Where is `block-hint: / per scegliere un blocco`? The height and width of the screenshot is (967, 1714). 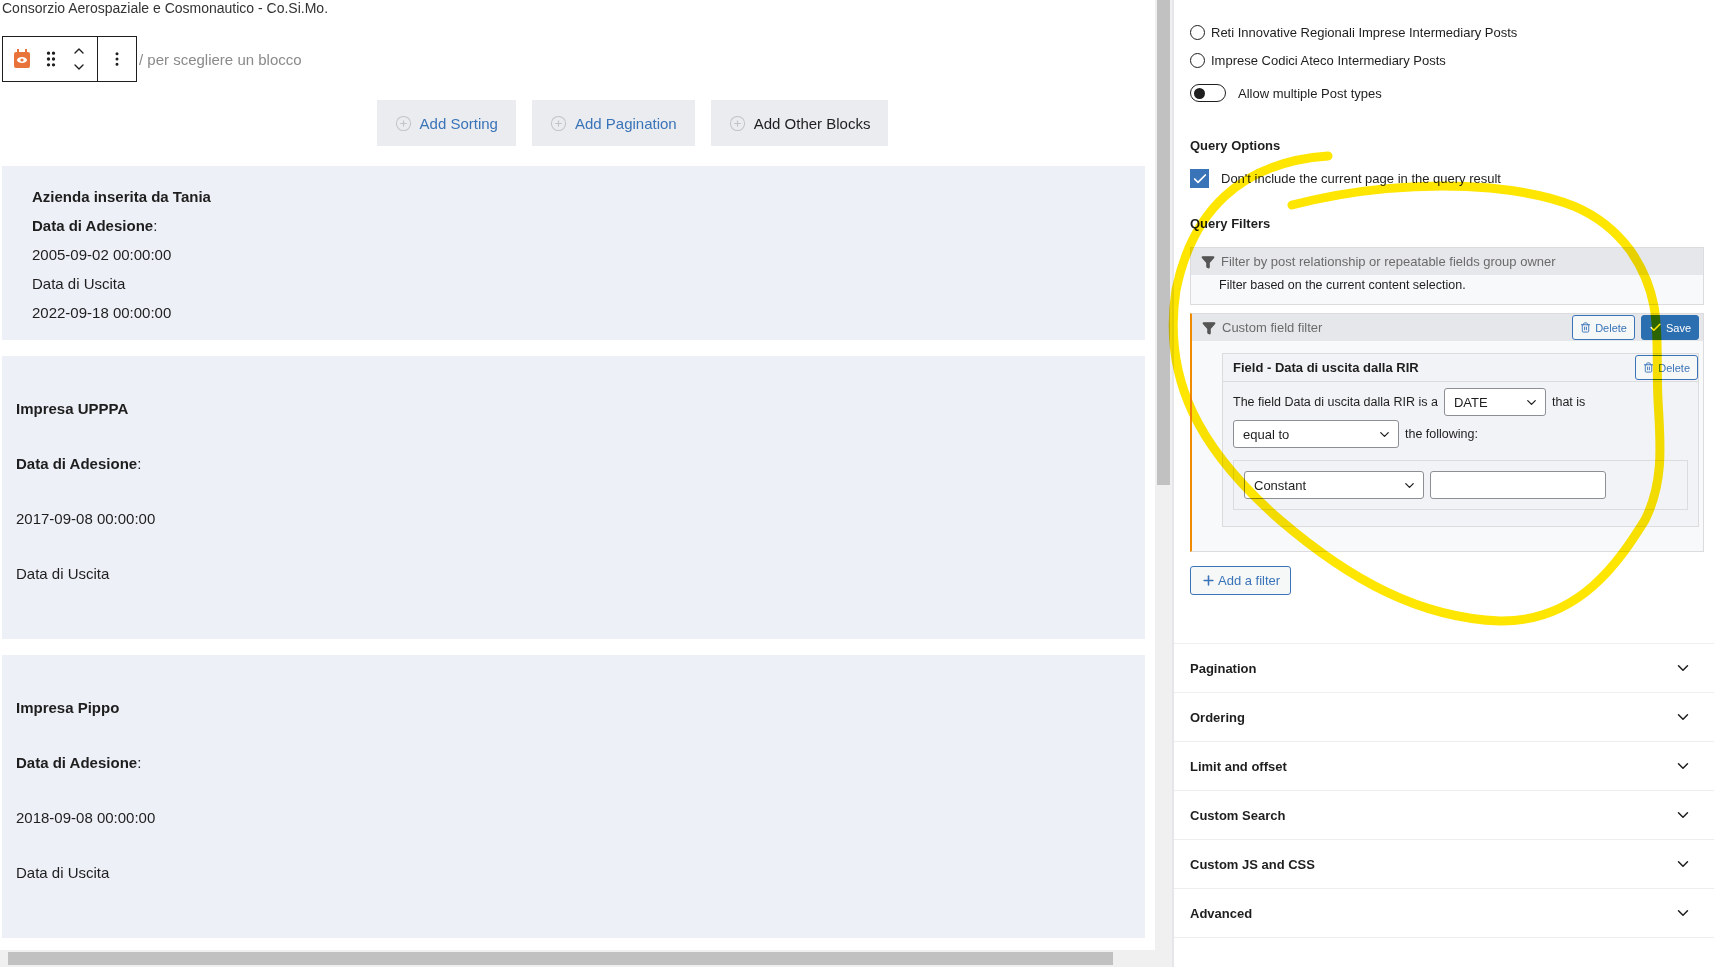 block-hint: / per scegliere un blocco is located at coordinates (220, 59).